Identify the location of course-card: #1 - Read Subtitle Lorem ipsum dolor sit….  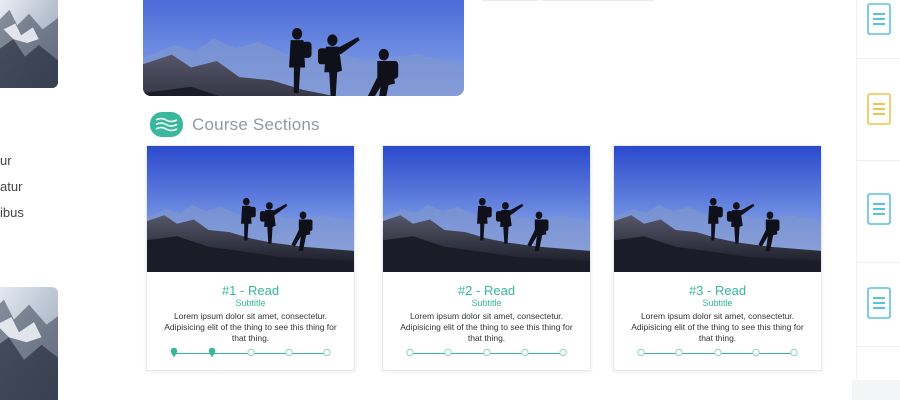
(250, 258).